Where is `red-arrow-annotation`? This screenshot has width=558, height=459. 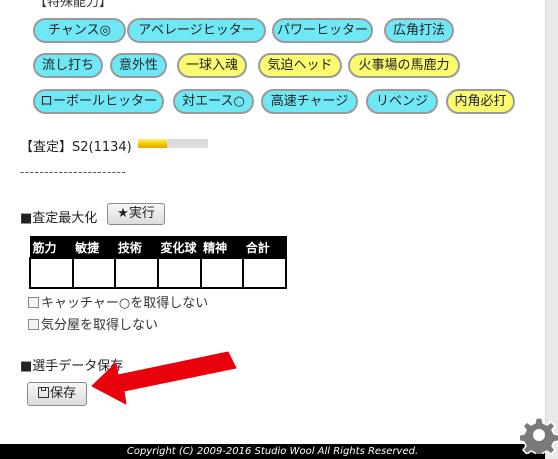 red-arrow-annotation is located at coordinates (164, 378).